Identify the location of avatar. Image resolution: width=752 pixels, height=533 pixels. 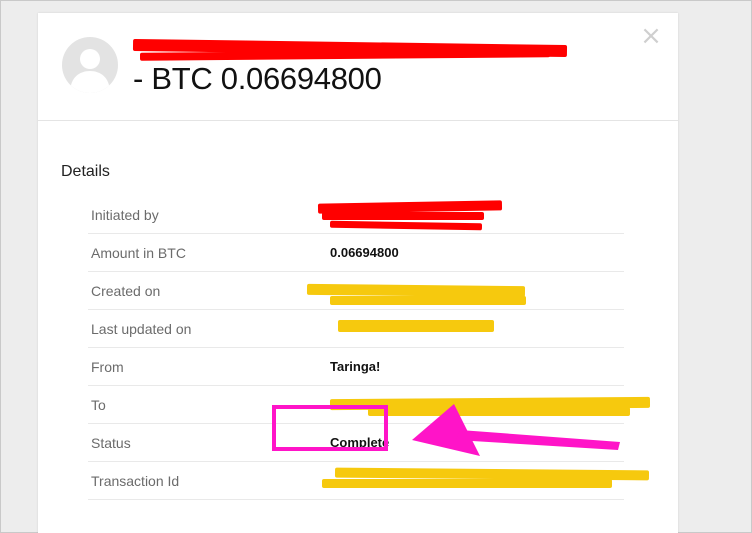
(90, 65).